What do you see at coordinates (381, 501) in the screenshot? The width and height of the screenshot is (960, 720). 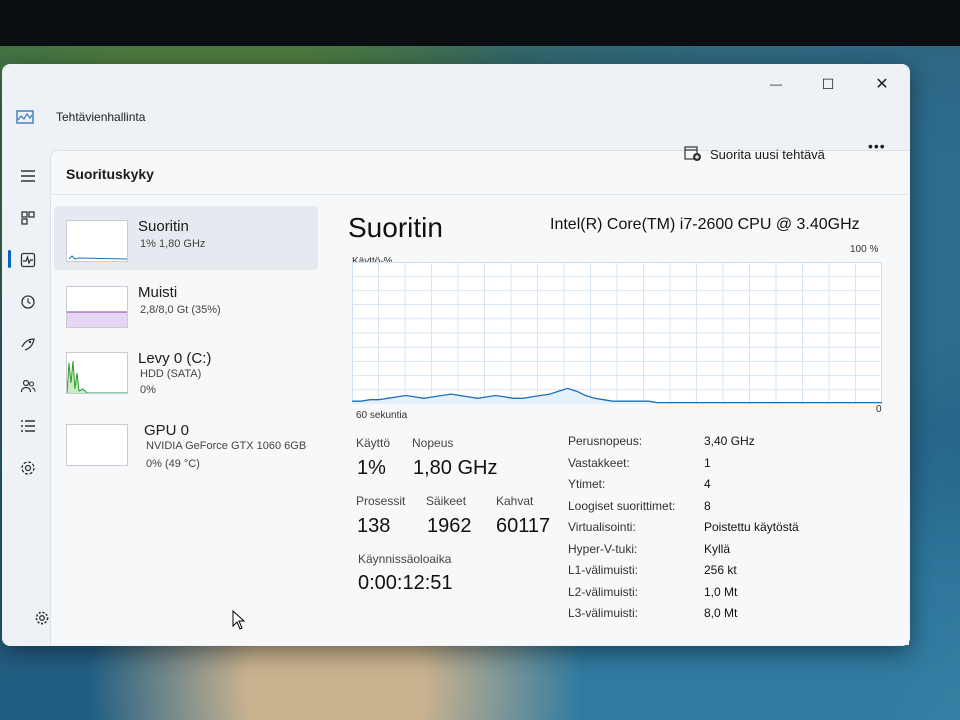 I see `processes-label: Prosessit` at bounding box center [381, 501].